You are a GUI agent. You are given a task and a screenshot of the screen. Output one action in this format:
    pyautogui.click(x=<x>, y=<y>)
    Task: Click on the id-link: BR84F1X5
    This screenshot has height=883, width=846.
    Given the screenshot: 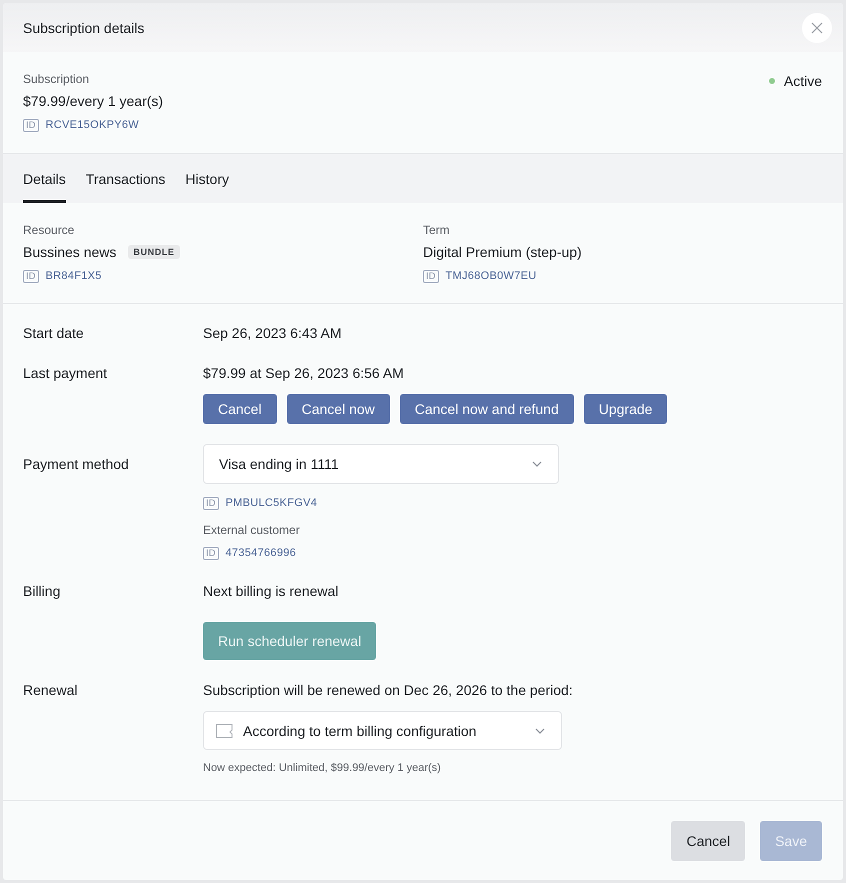 What is the action you would take?
    pyautogui.click(x=74, y=276)
    